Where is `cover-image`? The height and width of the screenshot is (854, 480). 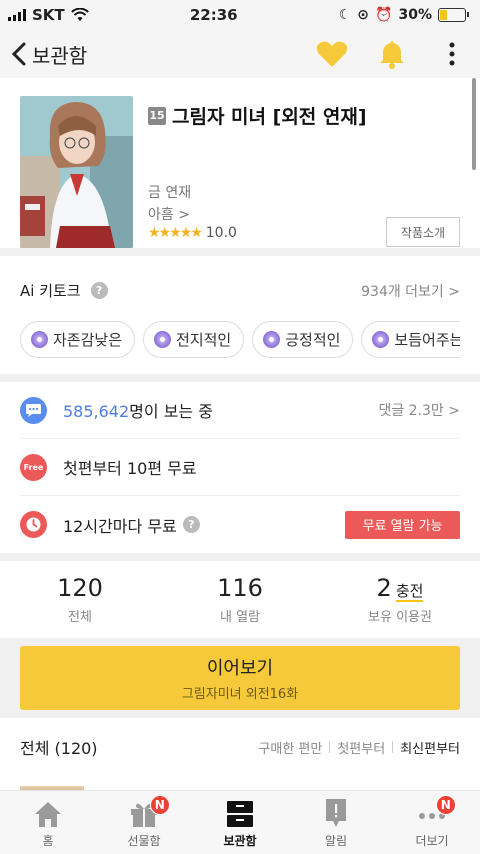
cover-image is located at coordinates (76, 172).